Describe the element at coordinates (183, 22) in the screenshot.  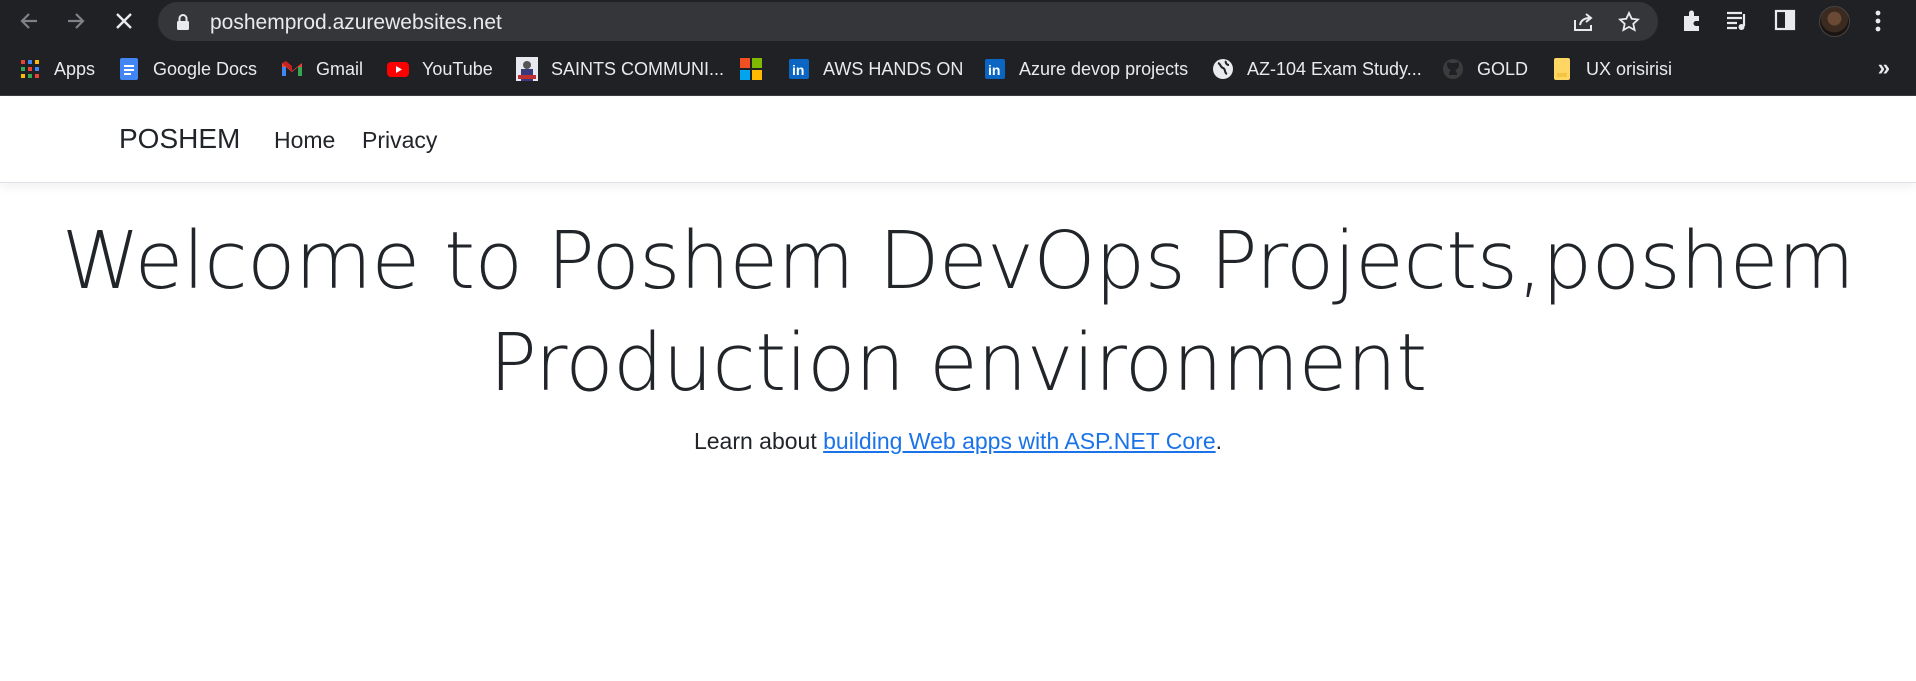
I see `lock-icon` at that location.